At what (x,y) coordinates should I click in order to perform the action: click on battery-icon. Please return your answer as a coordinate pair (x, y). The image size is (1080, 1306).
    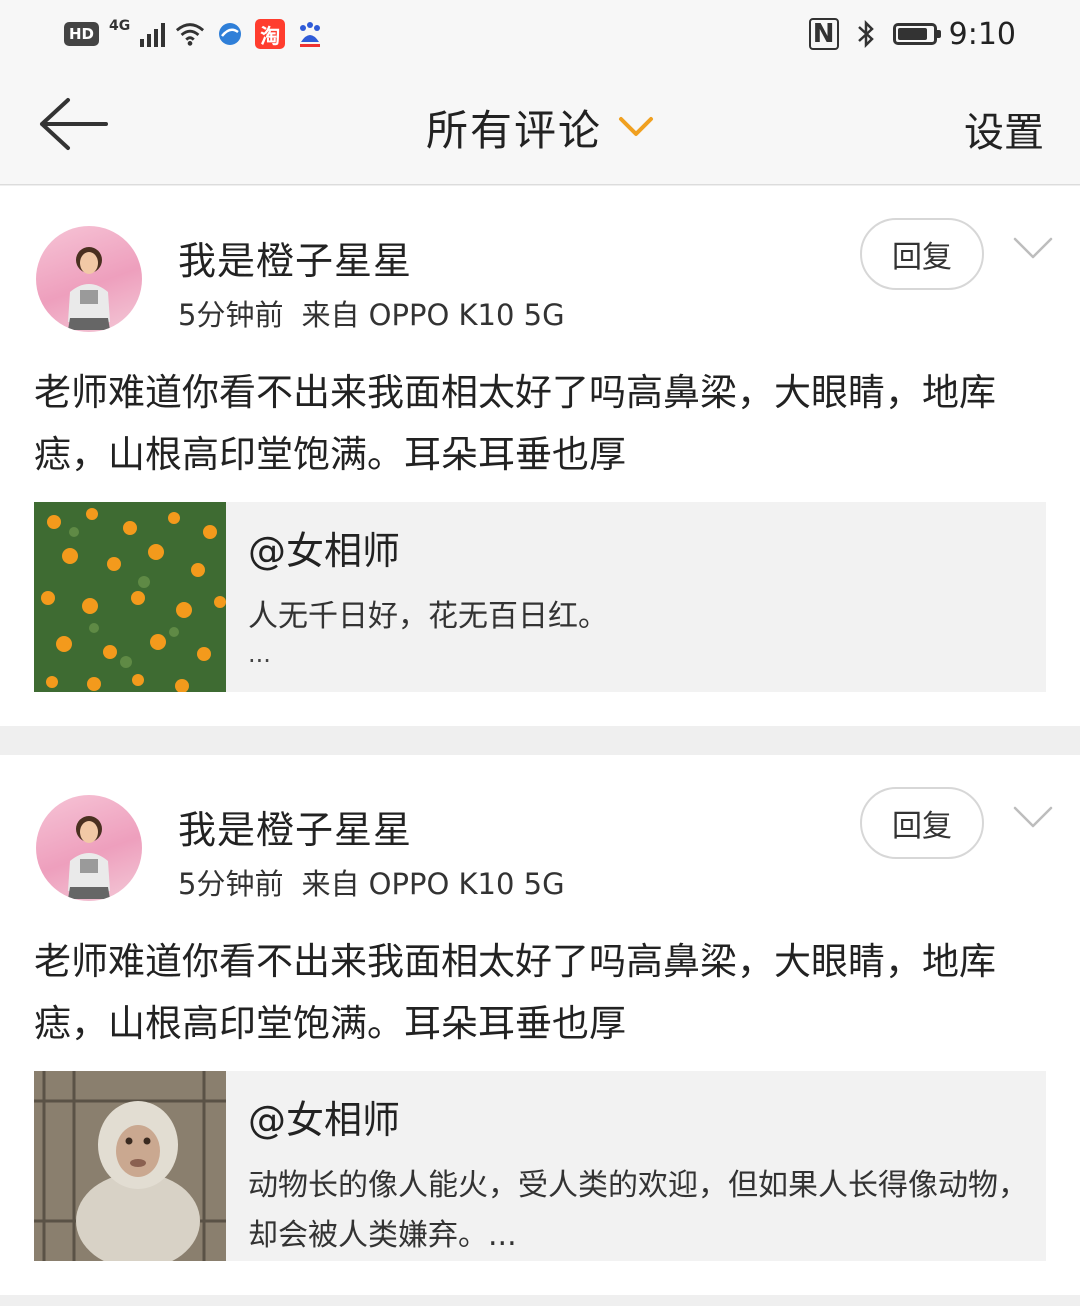
    Looking at the image, I should click on (916, 34).